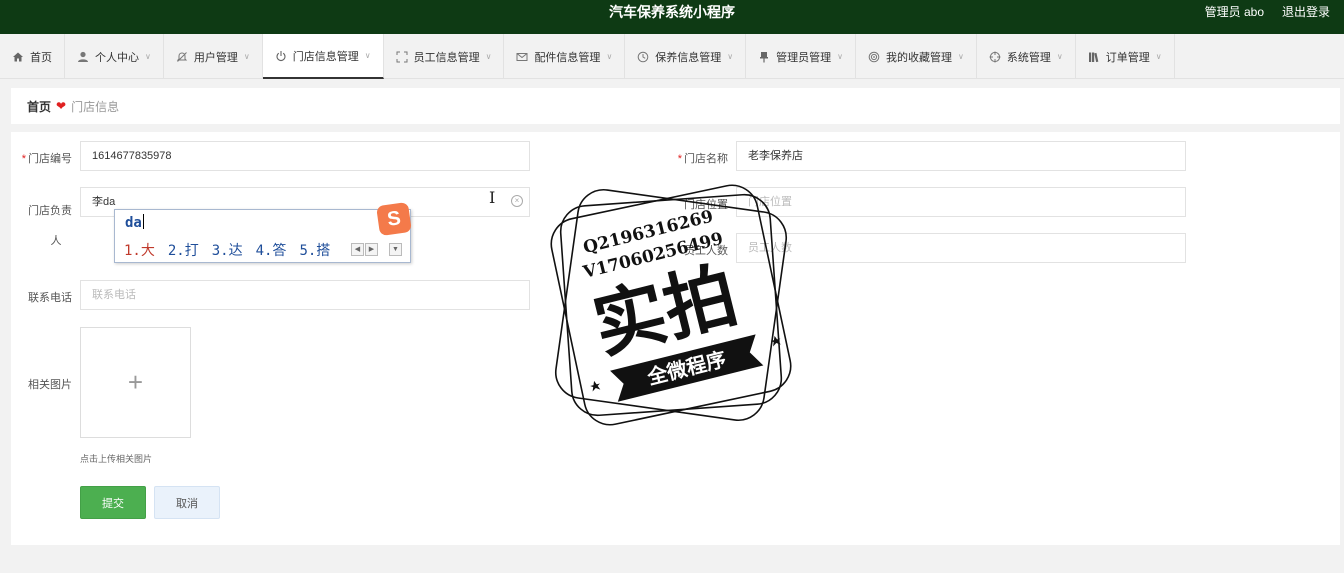  Describe the element at coordinates (919, 57) in the screenshot. I see `menu-item-label: 我的收藏管理` at that location.